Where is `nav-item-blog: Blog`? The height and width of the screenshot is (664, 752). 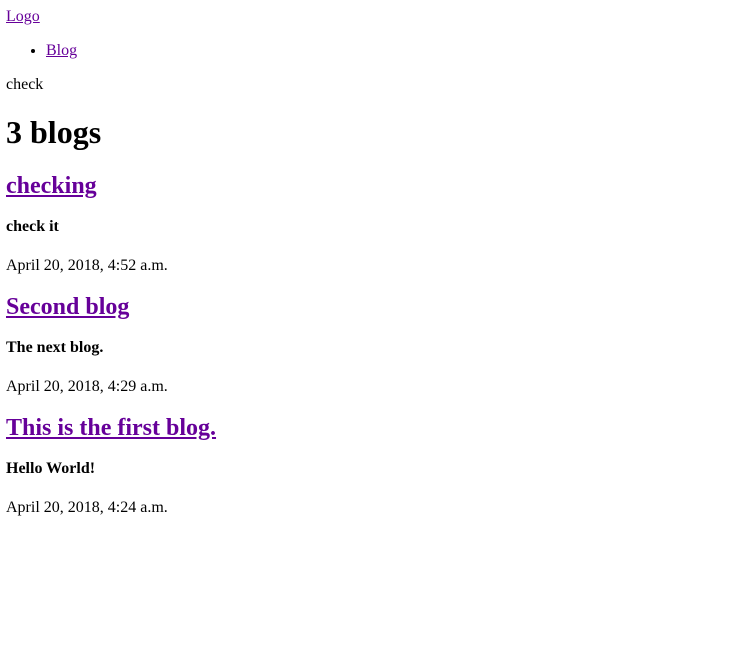
nav-item-blog: Blog is located at coordinates (396, 51).